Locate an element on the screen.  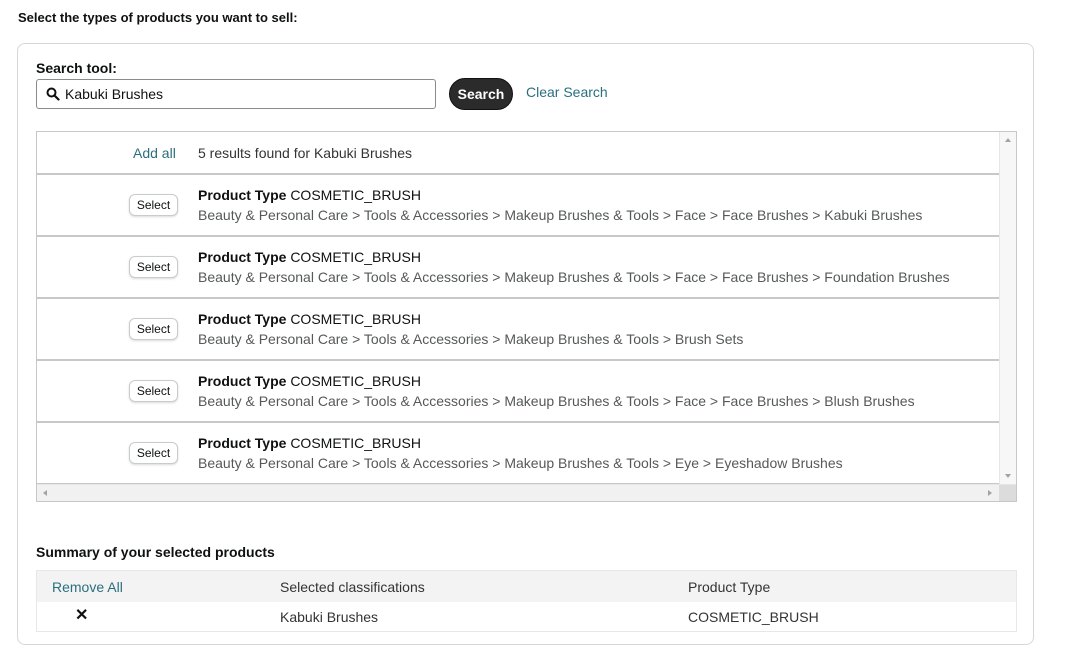
close-icon: ✕ is located at coordinates (81, 616).